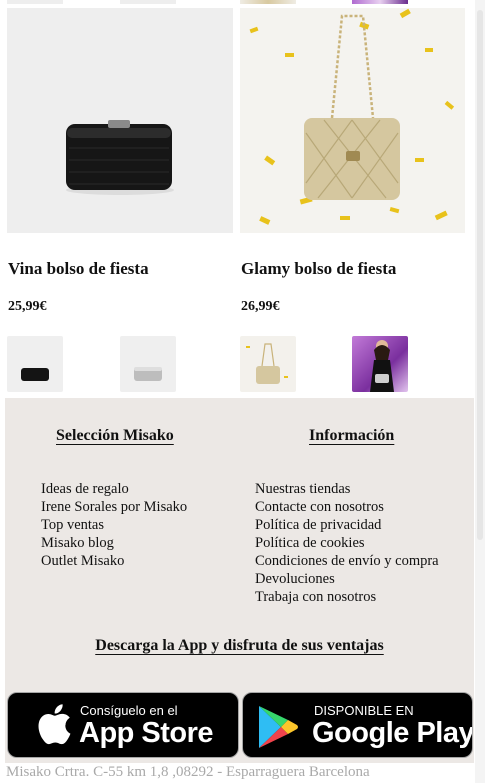 This screenshot has width=485, height=783. What do you see at coordinates (353, 269) in the screenshot?
I see `product-name: Glamy bolso de fiesta` at bounding box center [353, 269].